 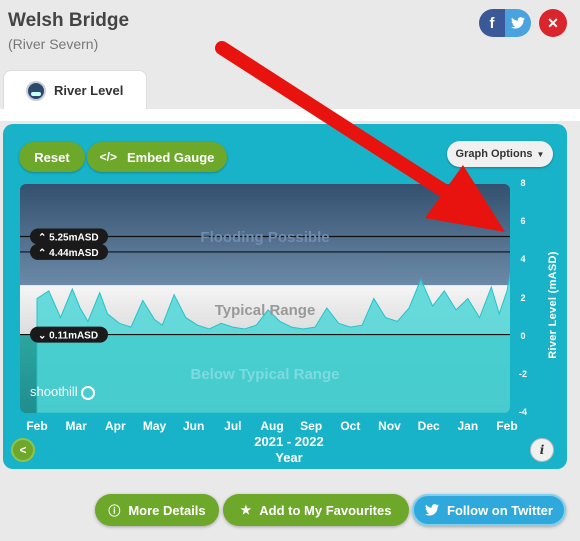 What do you see at coordinates (290, 115) in the screenshot?
I see `tab-content-strip` at bounding box center [290, 115].